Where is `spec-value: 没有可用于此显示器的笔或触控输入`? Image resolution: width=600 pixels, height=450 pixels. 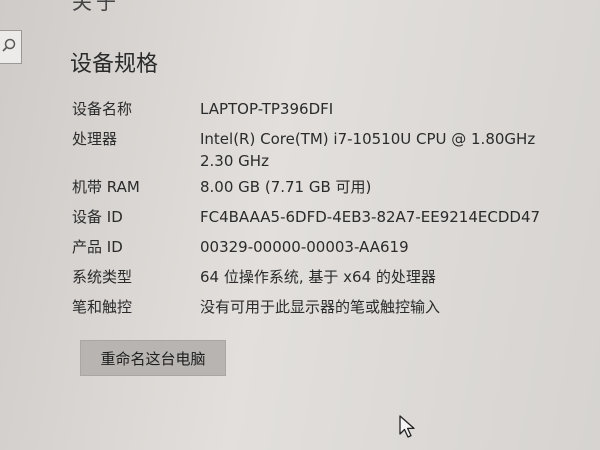
spec-value: 没有可用于此显示器的笔或触控输入 is located at coordinates (320, 307).